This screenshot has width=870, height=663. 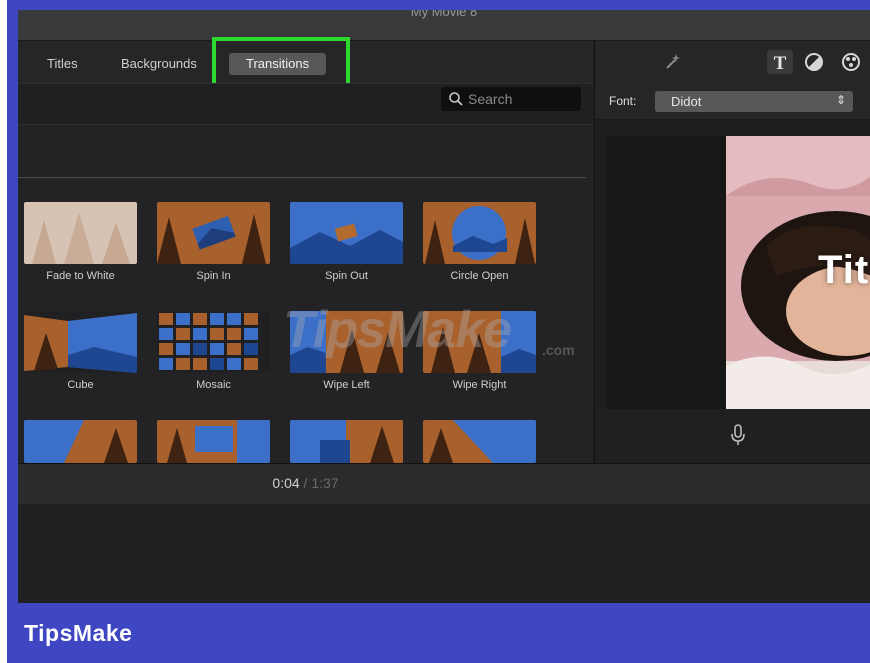 What do you see at coordinates (62, 64) in the screenshot?
I see `tab-titles: Titles` at bounding box center [62, 64].